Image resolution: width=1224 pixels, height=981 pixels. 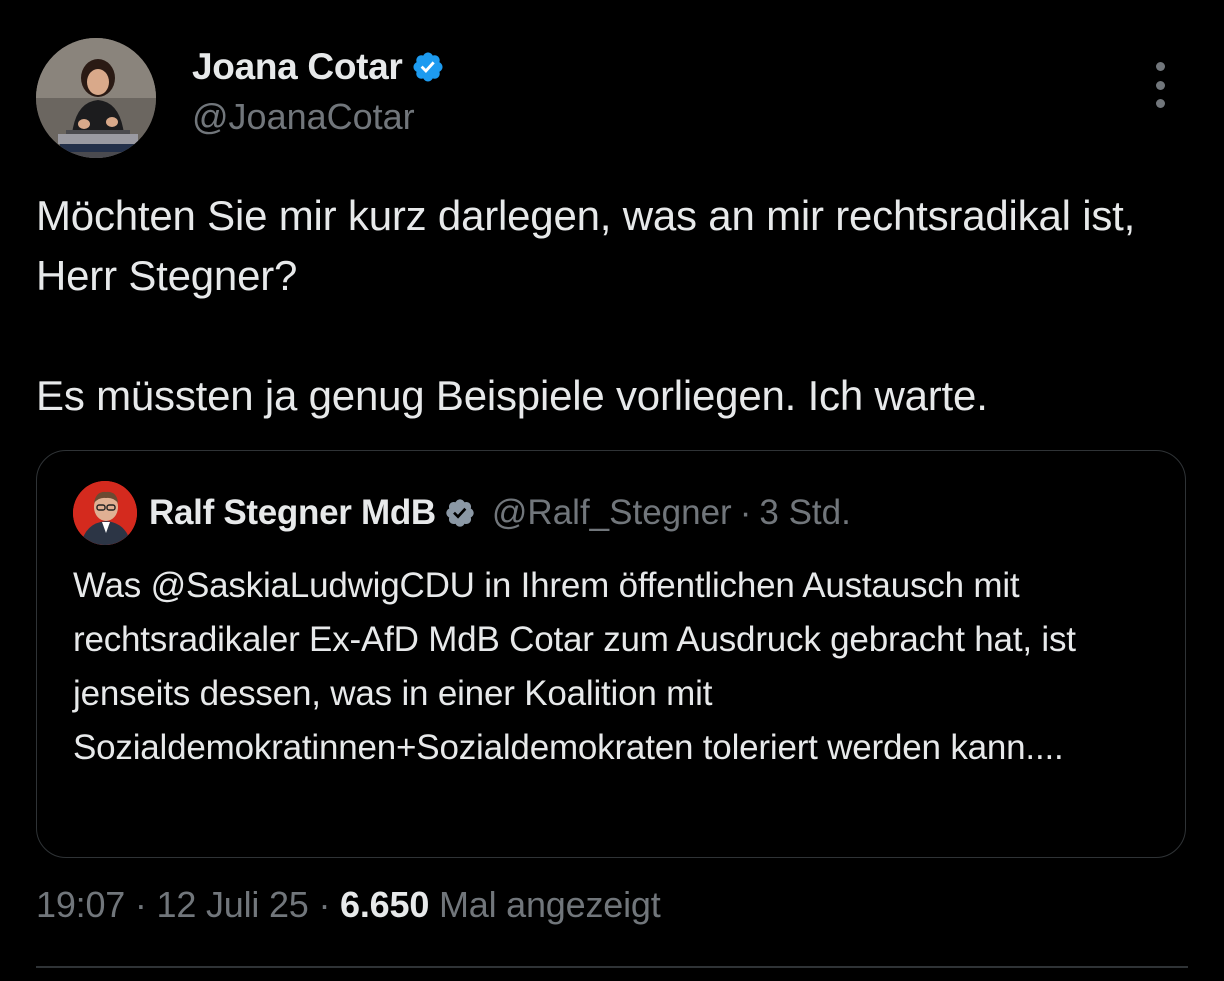 What do you see at coordinates (612, 967) in the screenshot?
I see `divider` at bounding box center [612, 967].